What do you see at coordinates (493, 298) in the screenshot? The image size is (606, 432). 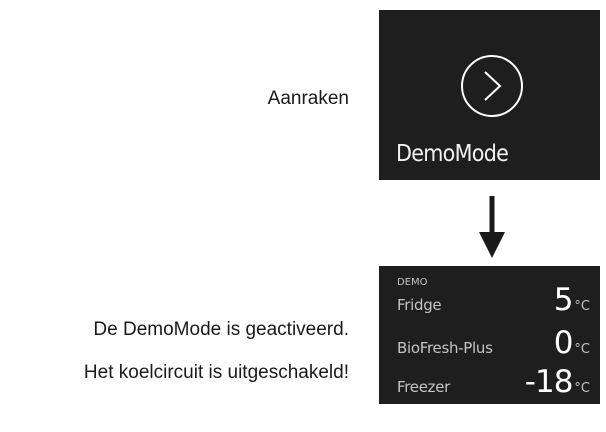 I see `zone-row-fridge: DEMO Fridge 5 °C` at bounding box center [493, 298].